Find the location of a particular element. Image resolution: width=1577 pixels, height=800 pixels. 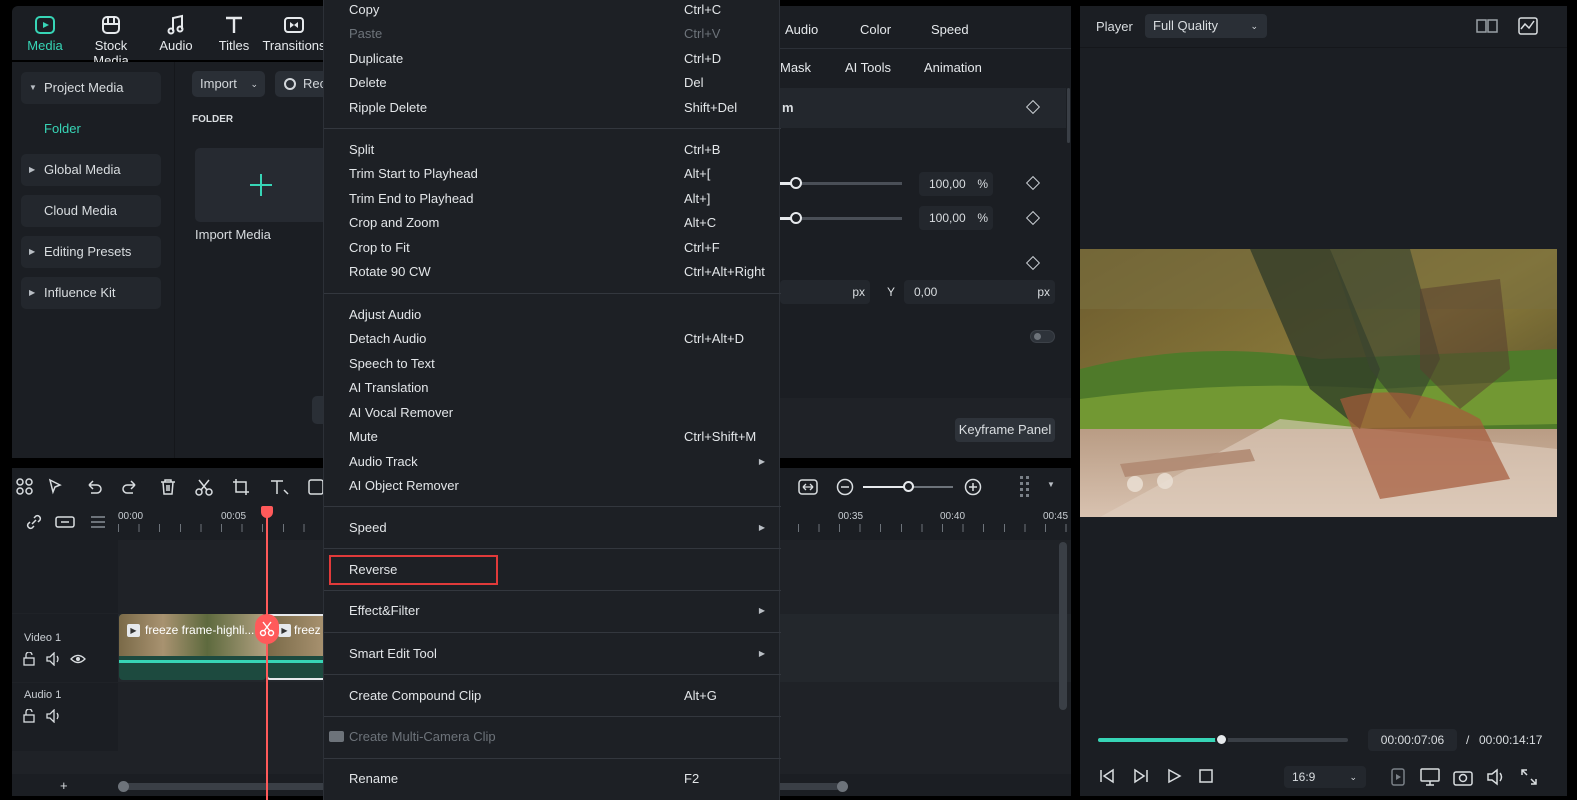

position-x-field: px is located at coordinates (825, 292).